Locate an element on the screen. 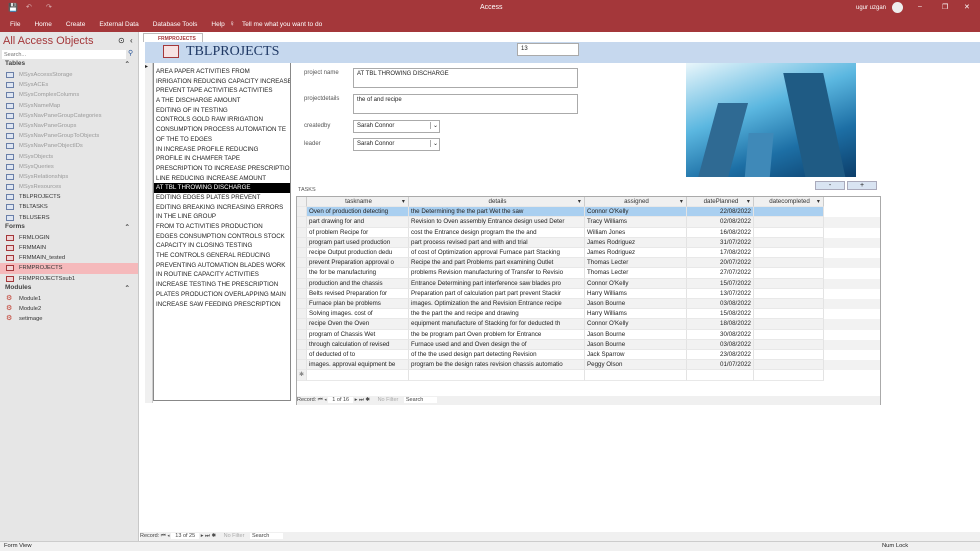  cell-dateplanned is located at coordinates (720, 375).